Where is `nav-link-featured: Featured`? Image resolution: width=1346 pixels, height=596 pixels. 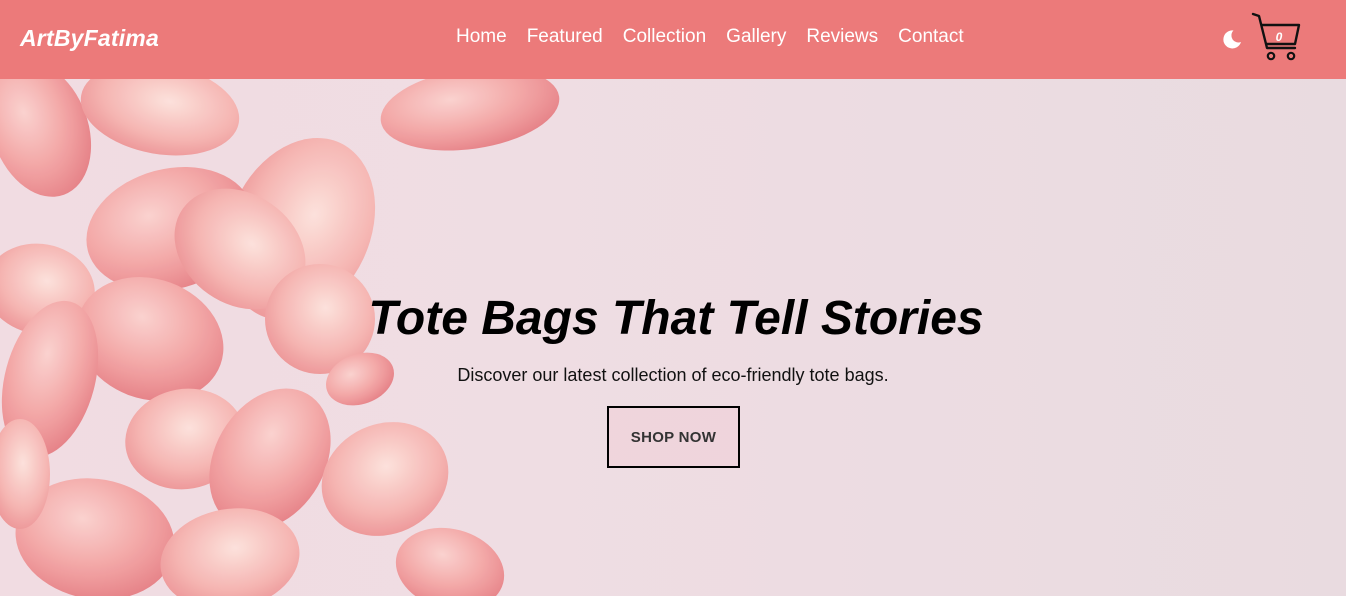
nav-link-featured: Featured is located at coordinates (565, 36).